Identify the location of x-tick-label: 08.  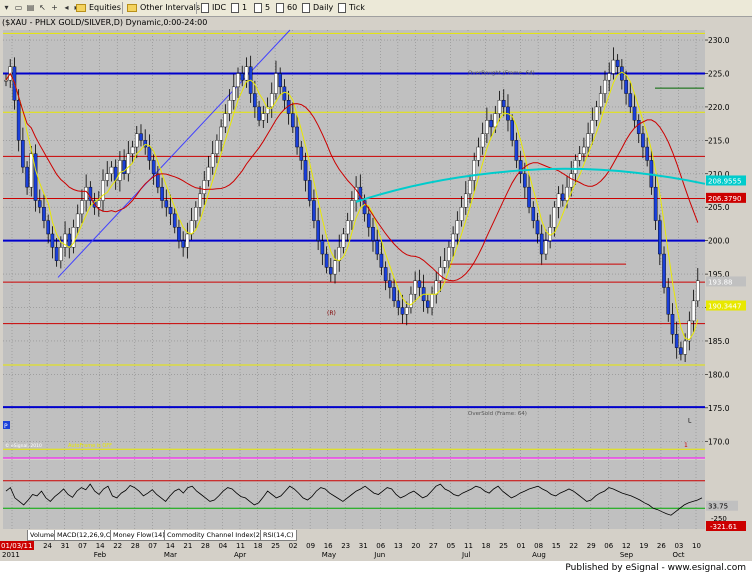
(538, 546).